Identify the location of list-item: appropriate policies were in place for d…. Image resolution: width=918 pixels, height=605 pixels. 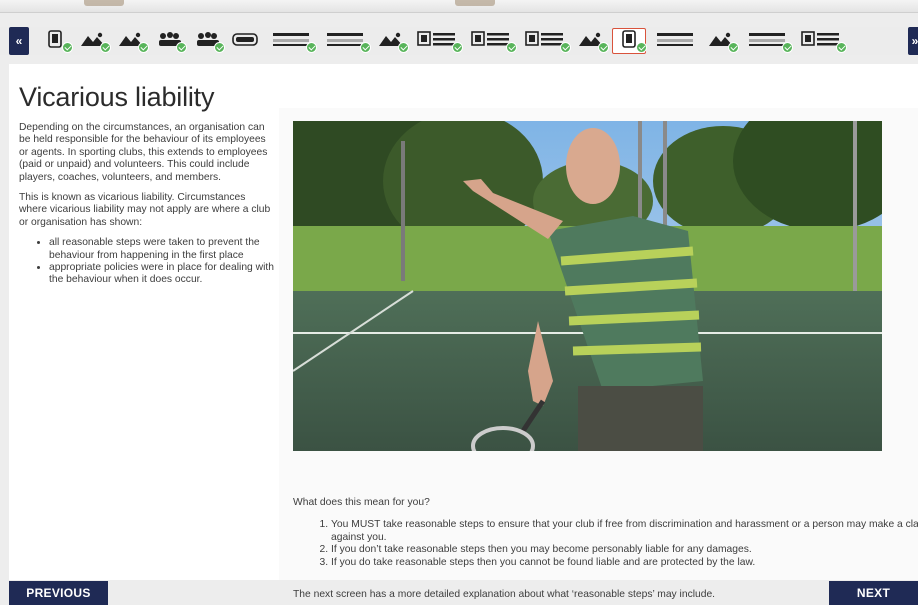
(162, 274).